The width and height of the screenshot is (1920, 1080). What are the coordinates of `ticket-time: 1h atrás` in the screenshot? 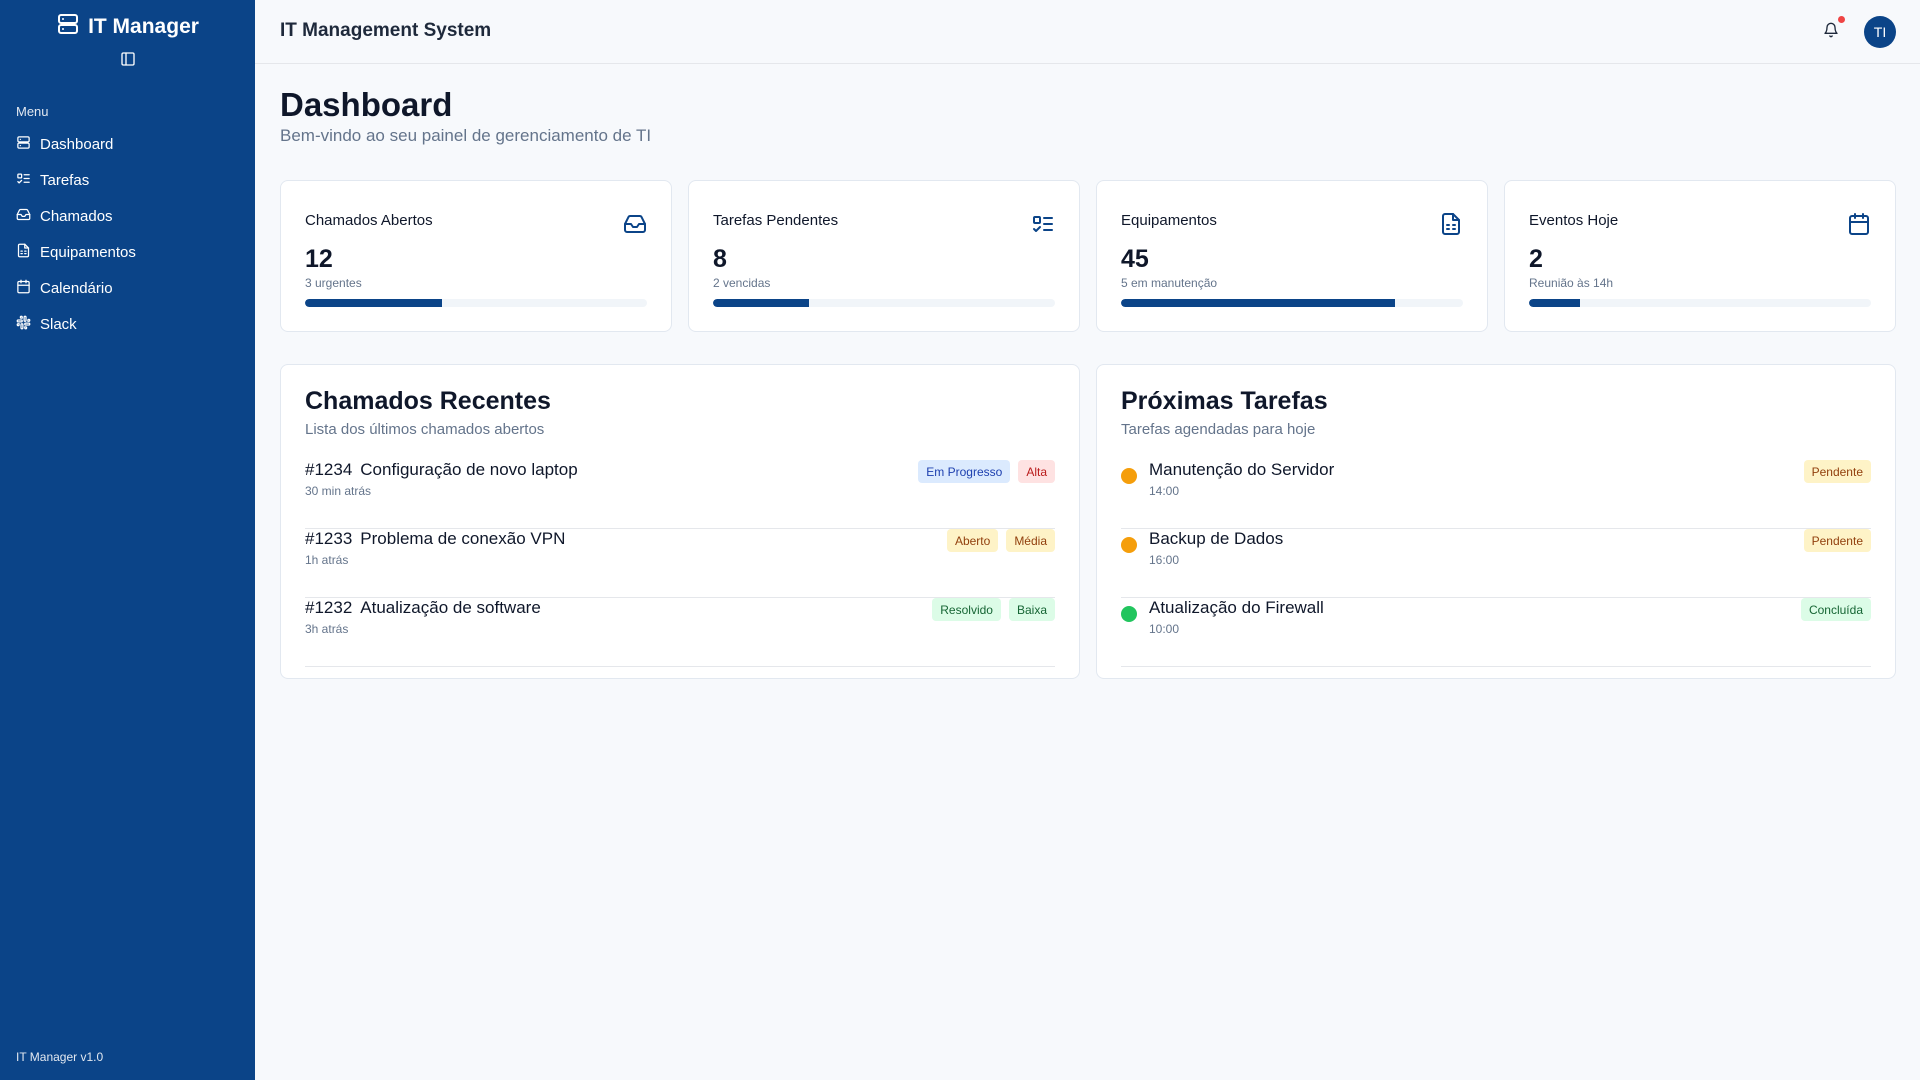 It's located at (327, 560).